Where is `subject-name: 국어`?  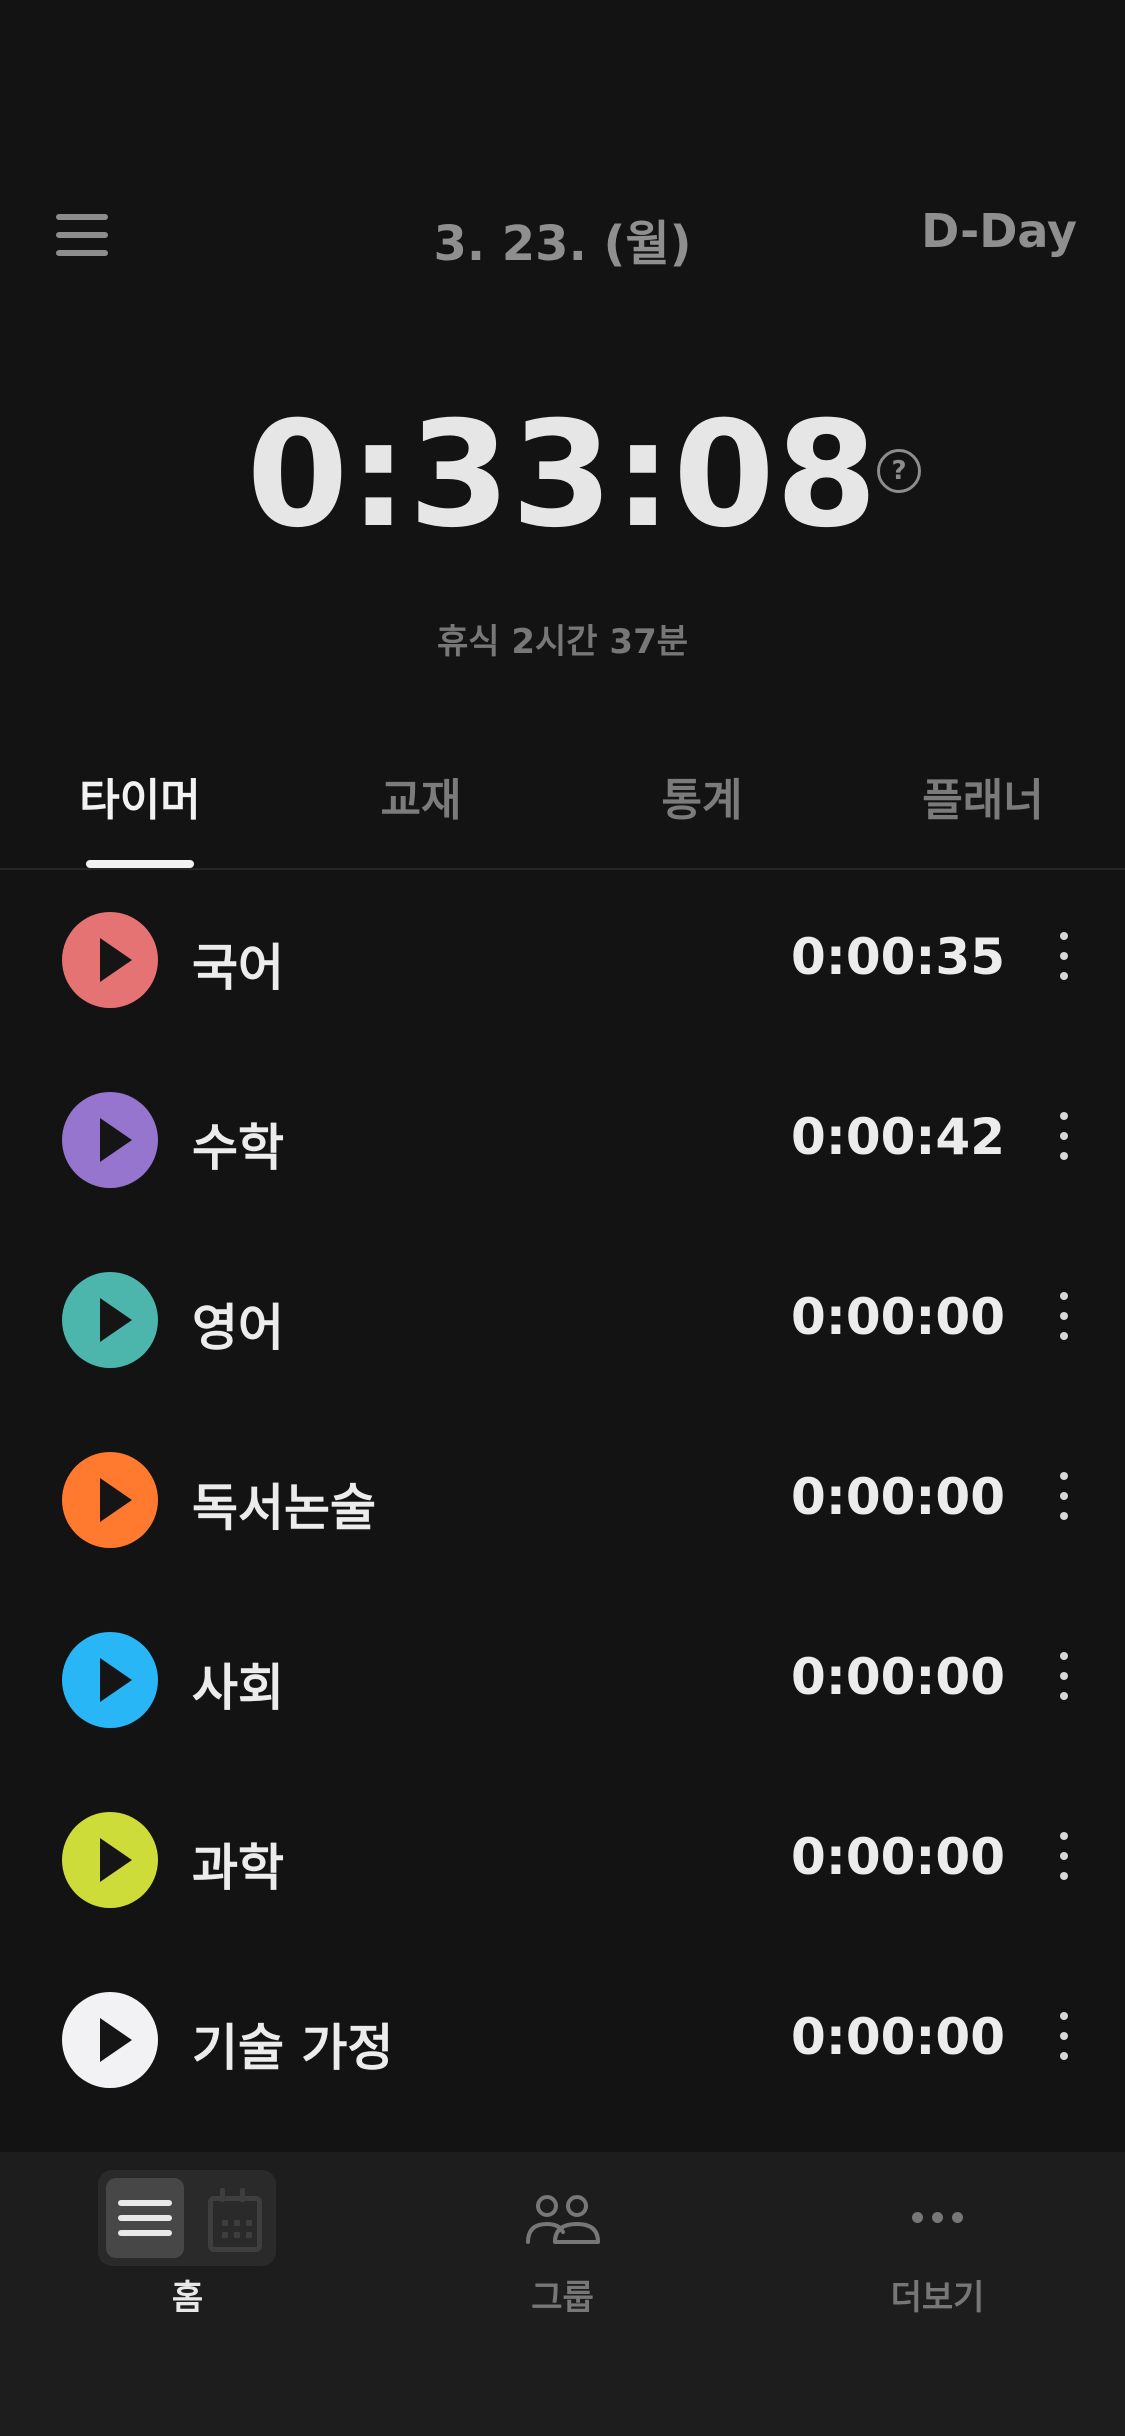
subject-name: 국어 is located at coordinates (238, 968).